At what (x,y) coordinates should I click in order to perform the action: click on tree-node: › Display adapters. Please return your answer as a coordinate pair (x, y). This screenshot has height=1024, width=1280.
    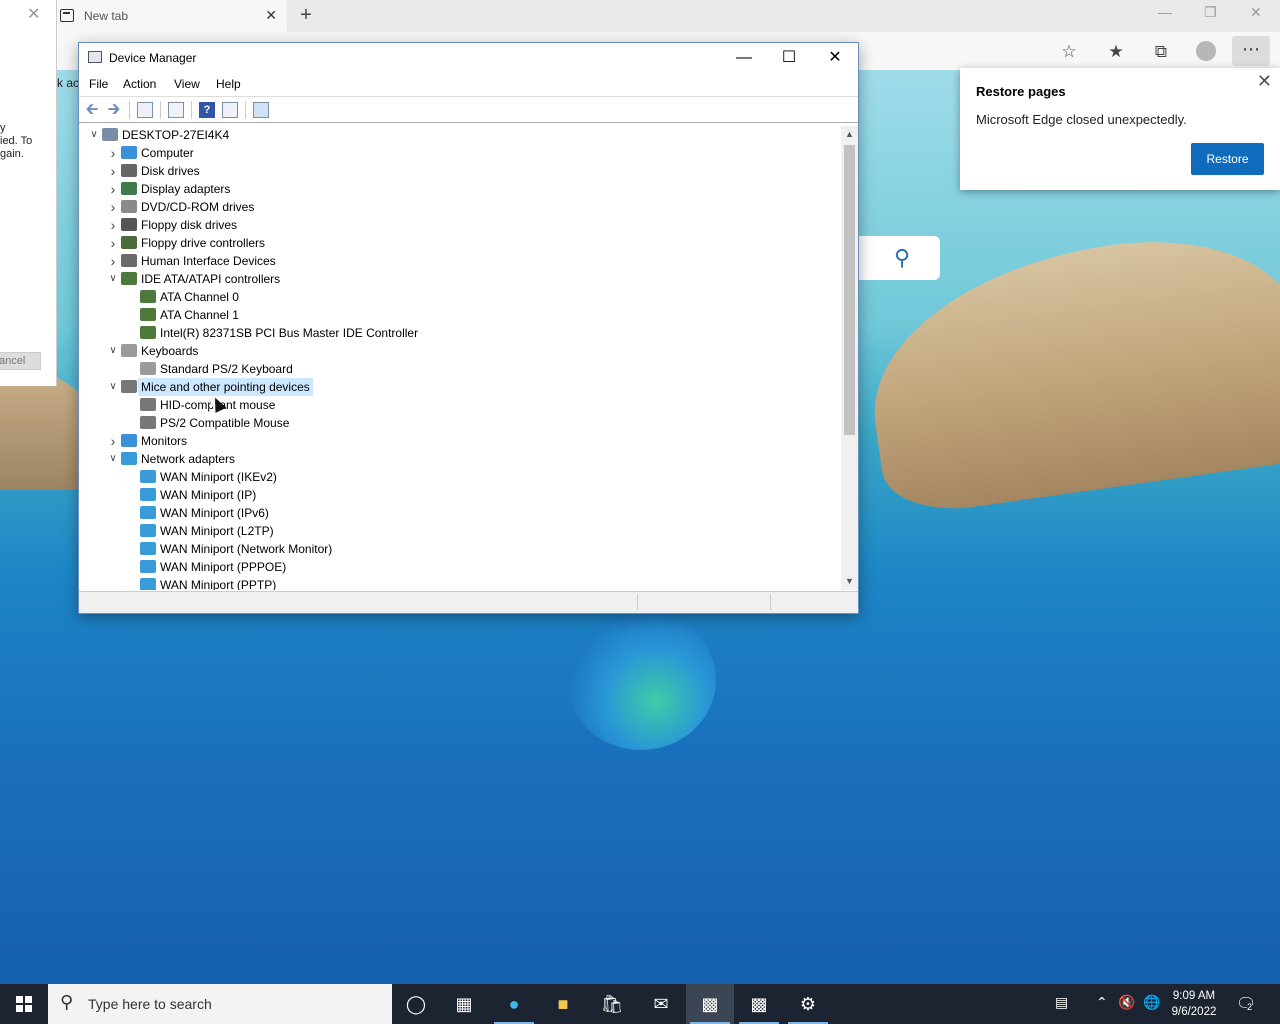
    Looking at the image, I should click on (463, 189).